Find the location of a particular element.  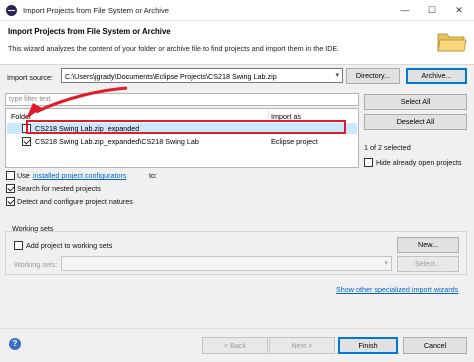

add-to-working-sets-checkbox is located at coordinates (18, 245).